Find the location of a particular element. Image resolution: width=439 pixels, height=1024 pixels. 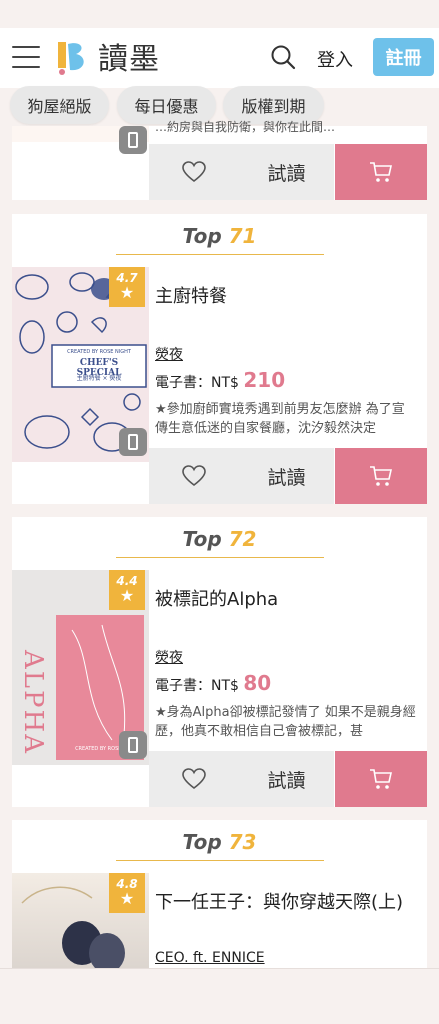

category-pill-expired-rights: 版權到期 is located at coordinates (273, 105).